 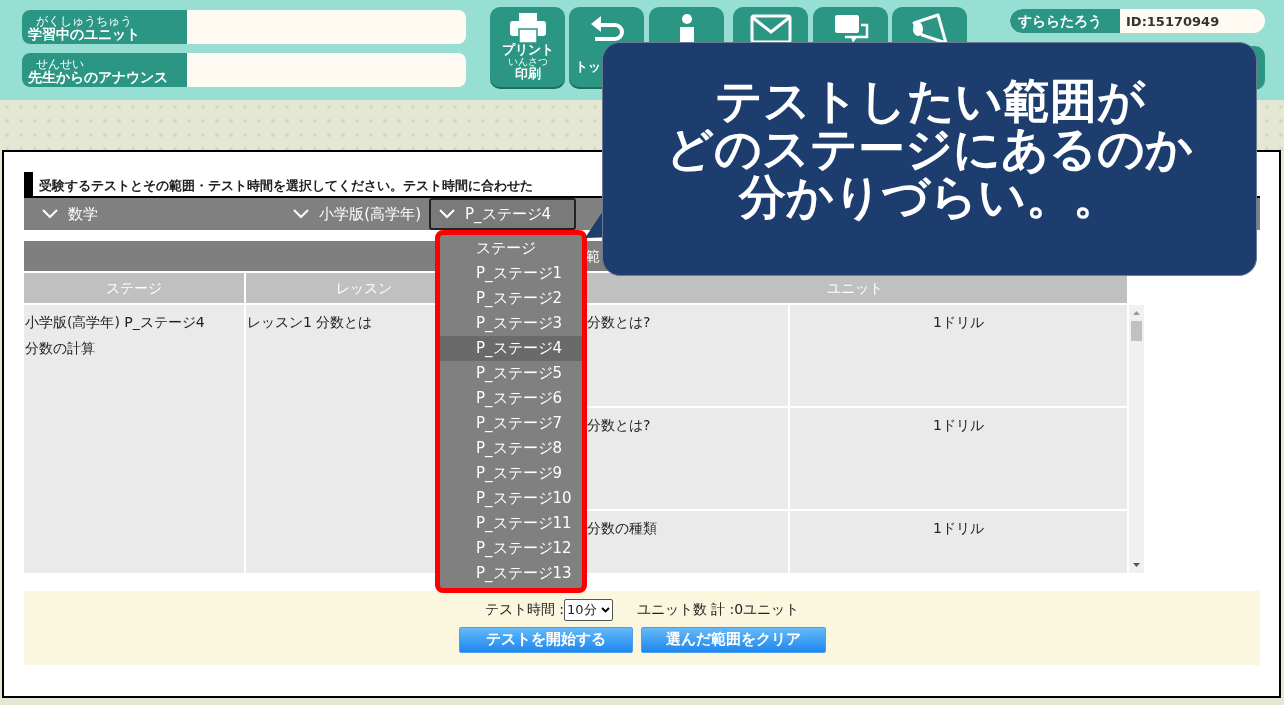 What do you see at coordinates (527, 28) in the screenshot?
I see `printer-icon` at bounding box center [527, 28].